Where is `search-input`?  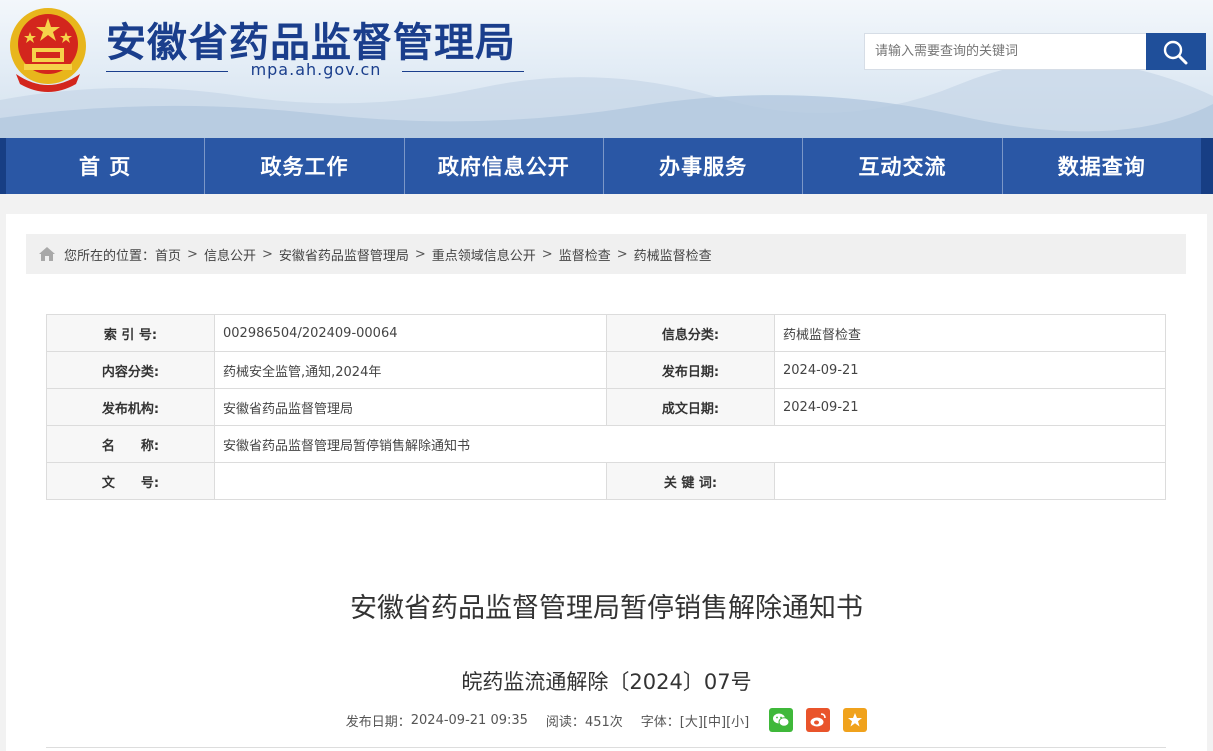 search-input is located at coordinates (1005, 51).